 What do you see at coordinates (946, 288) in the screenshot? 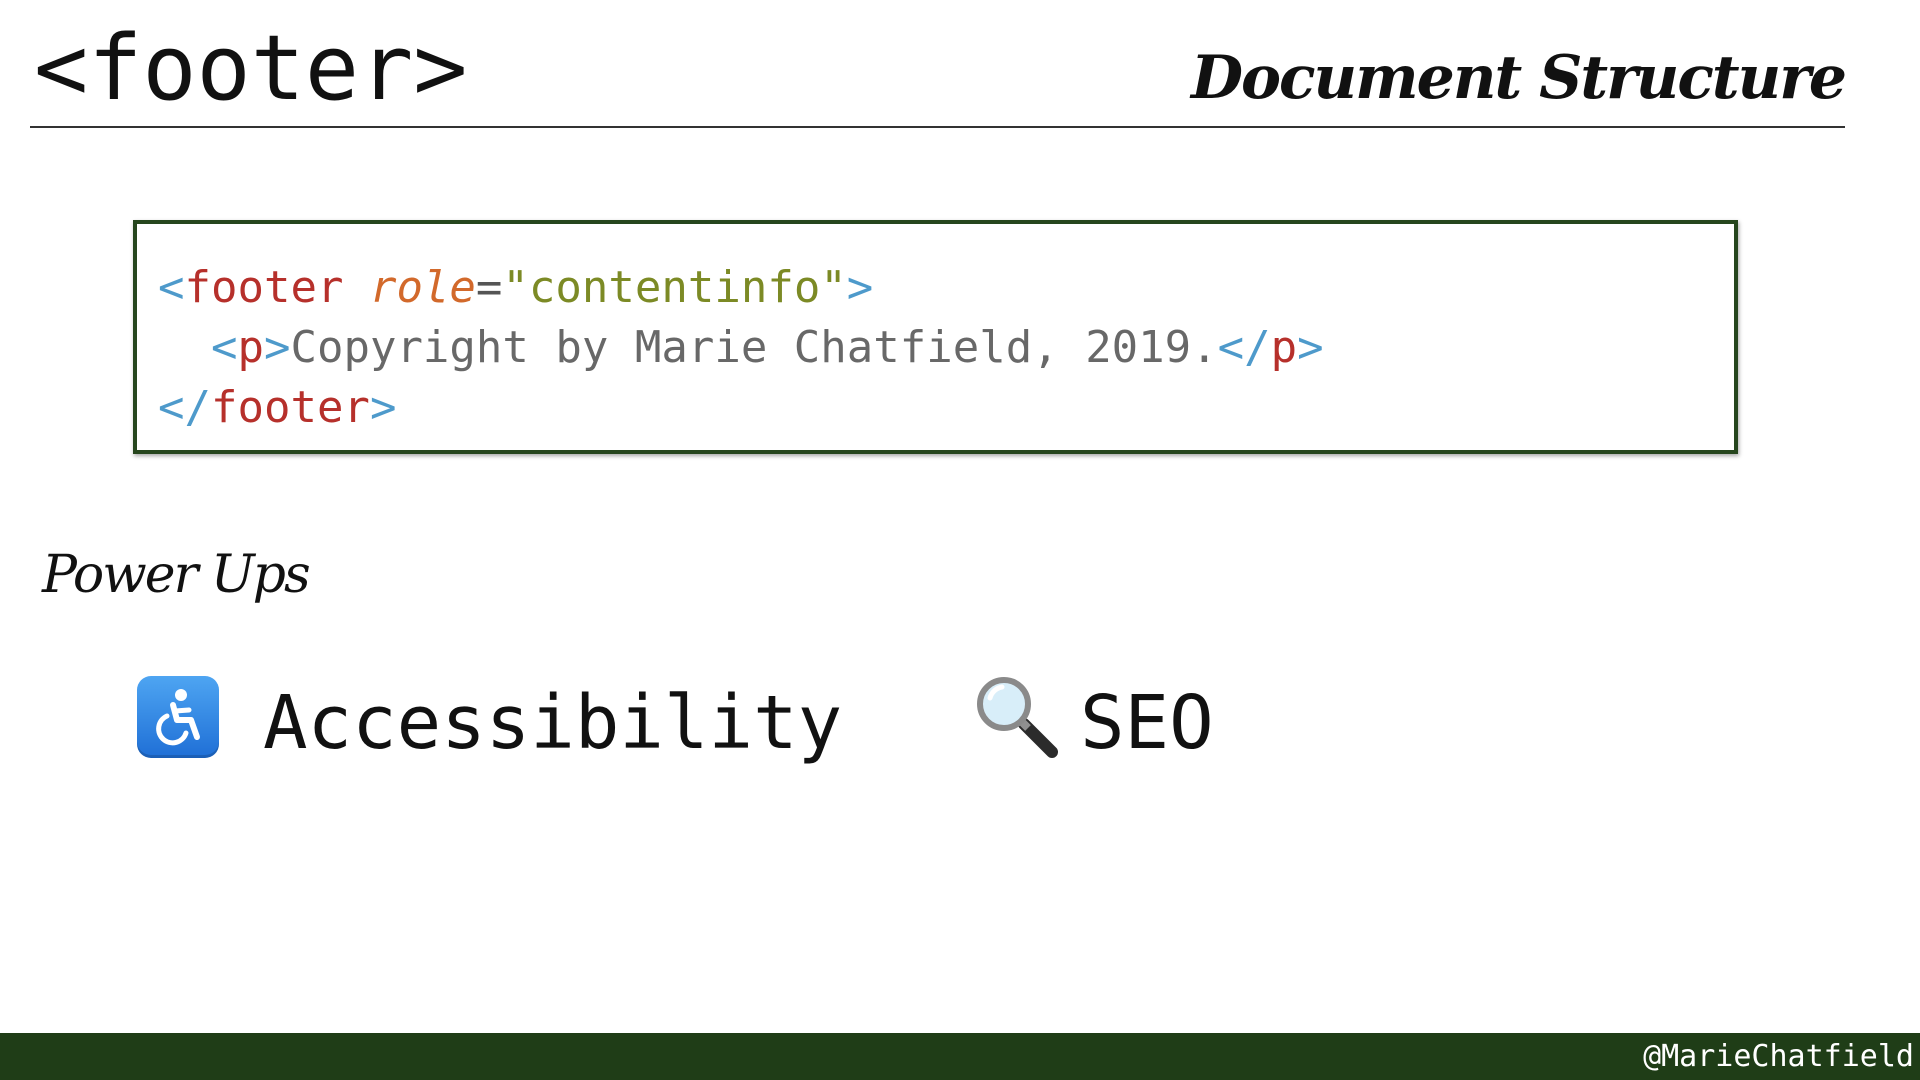
I see `code-line-1: <footer role="contentinfo">` at bounding box center [946, 288].